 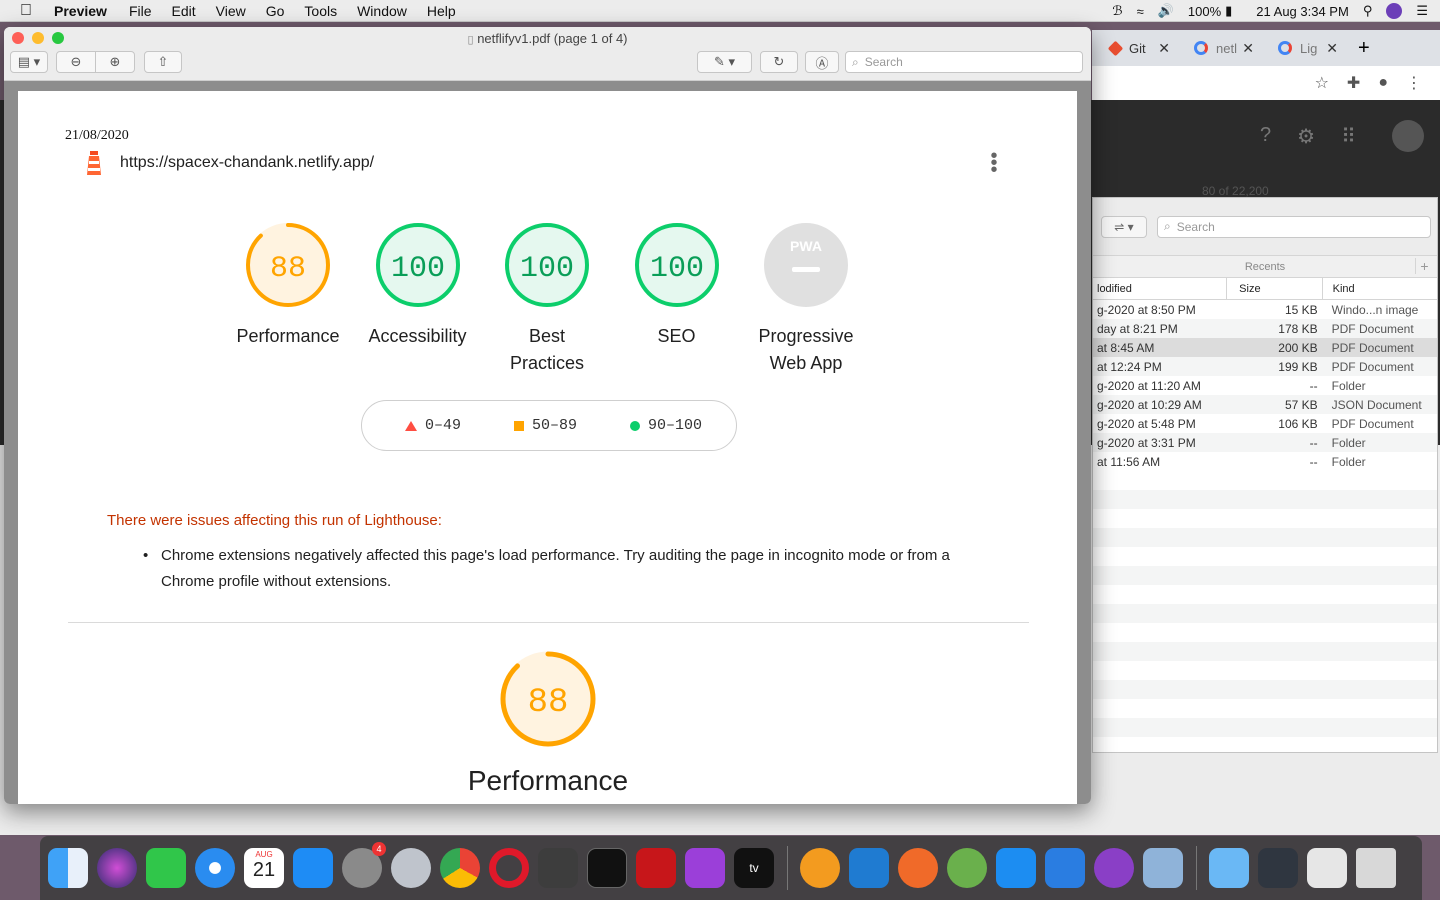 What do you see at coordinates (1265, 347) in the screenshot?
I see `file-row: at 8:45 AM 200 KB PDF Document` at bounding box center [1265, 347].